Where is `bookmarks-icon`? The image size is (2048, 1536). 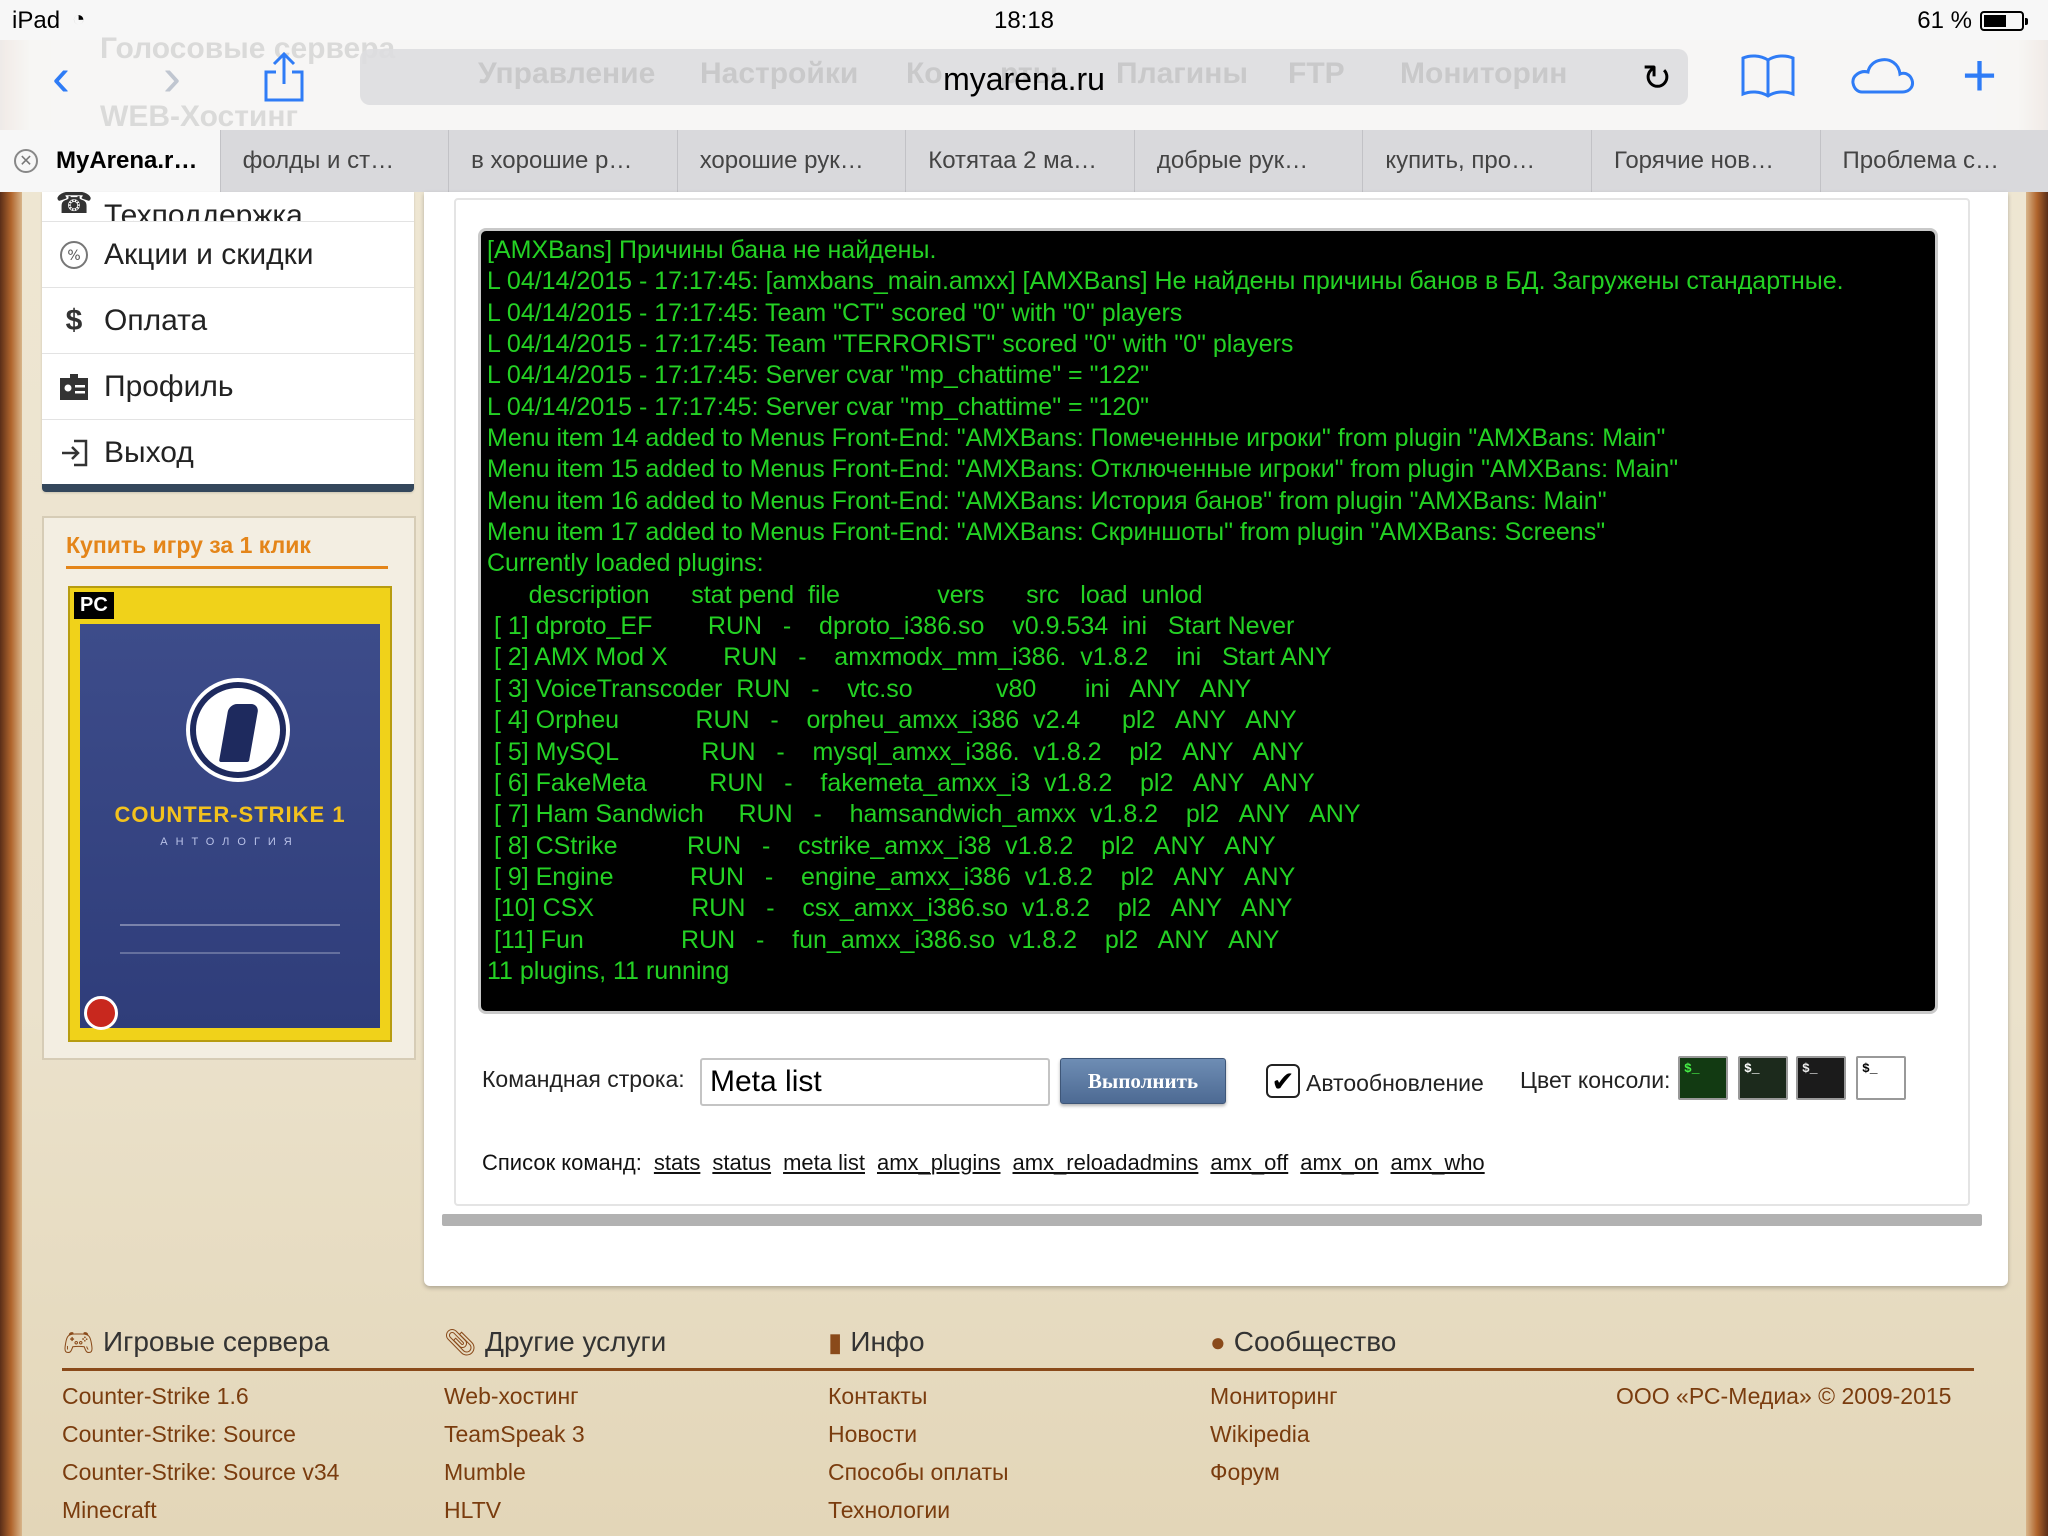
bookmarks-icon is located at coordinates (1768, 79).